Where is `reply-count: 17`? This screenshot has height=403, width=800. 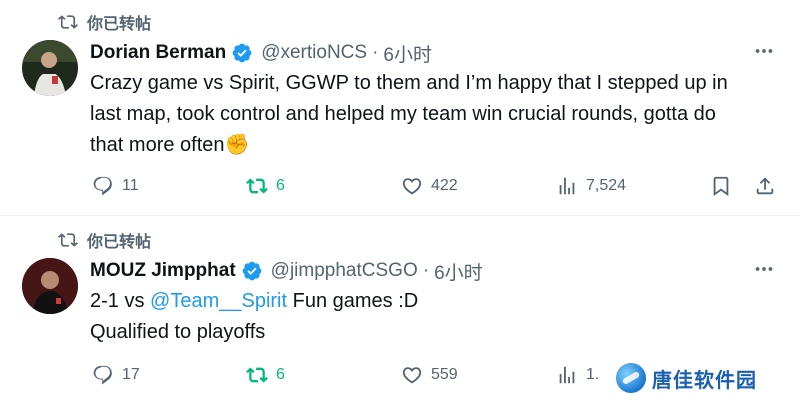
reply-count: 17 is located at coordinates (131, 374).